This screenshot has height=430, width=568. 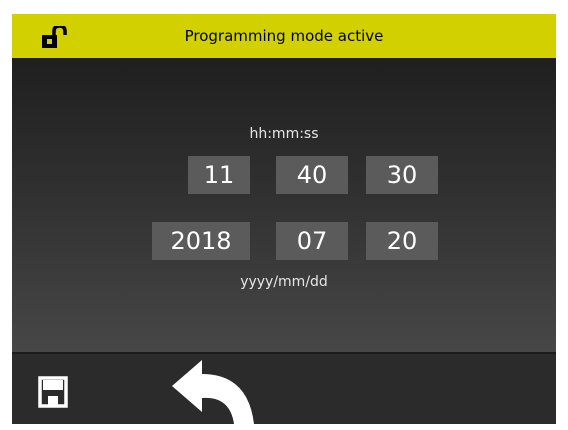 I want to click on status-header: Programming mode active, so click(x=284, y=36).